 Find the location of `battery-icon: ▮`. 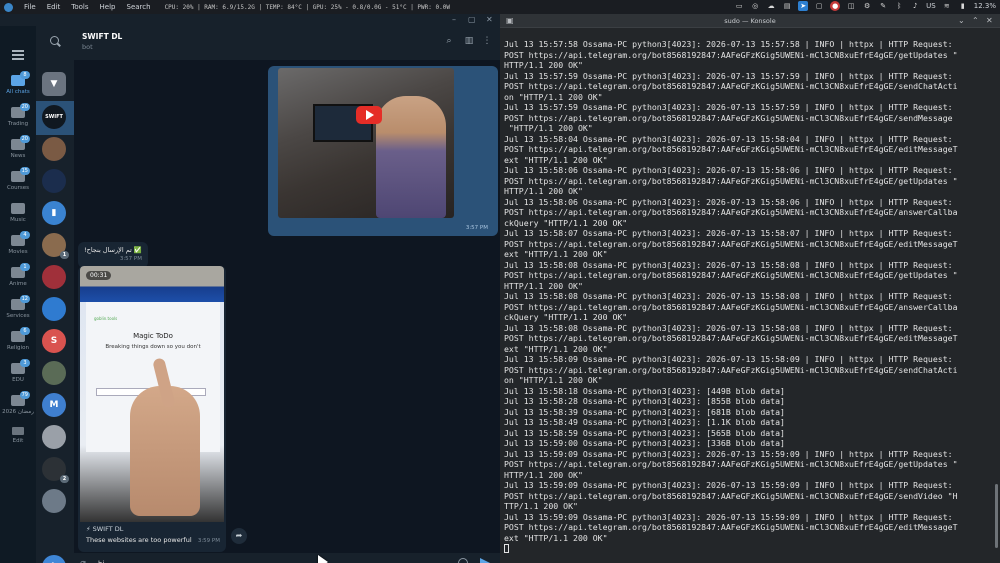

battery-icon: ▮ is located at coordinates (963, 6).